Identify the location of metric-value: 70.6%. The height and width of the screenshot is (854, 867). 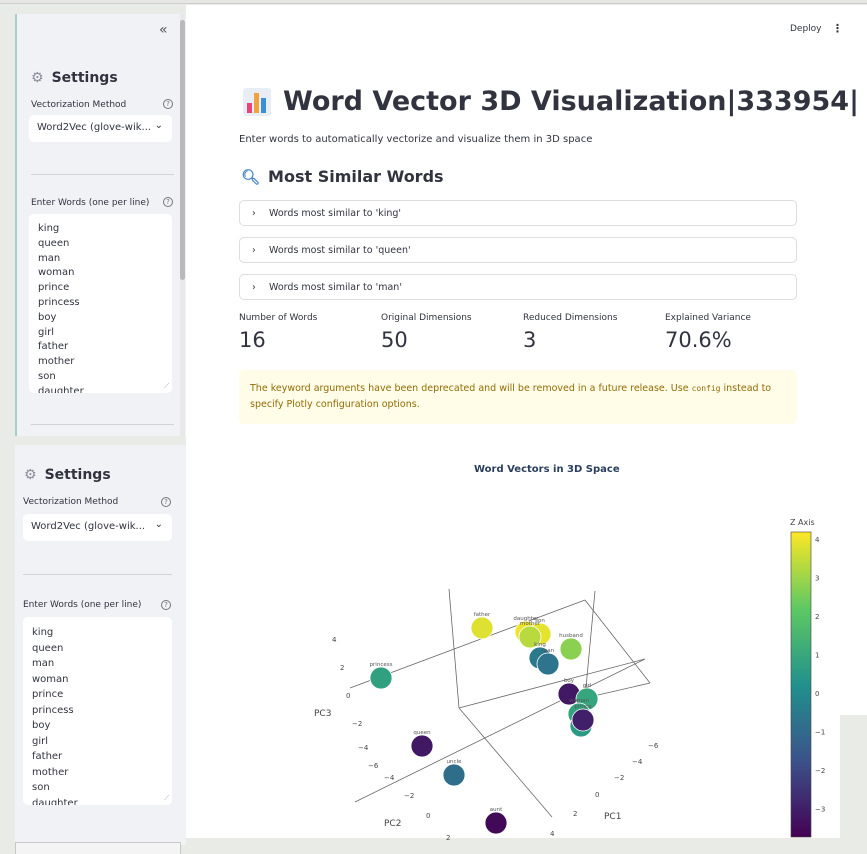
(698, 340).